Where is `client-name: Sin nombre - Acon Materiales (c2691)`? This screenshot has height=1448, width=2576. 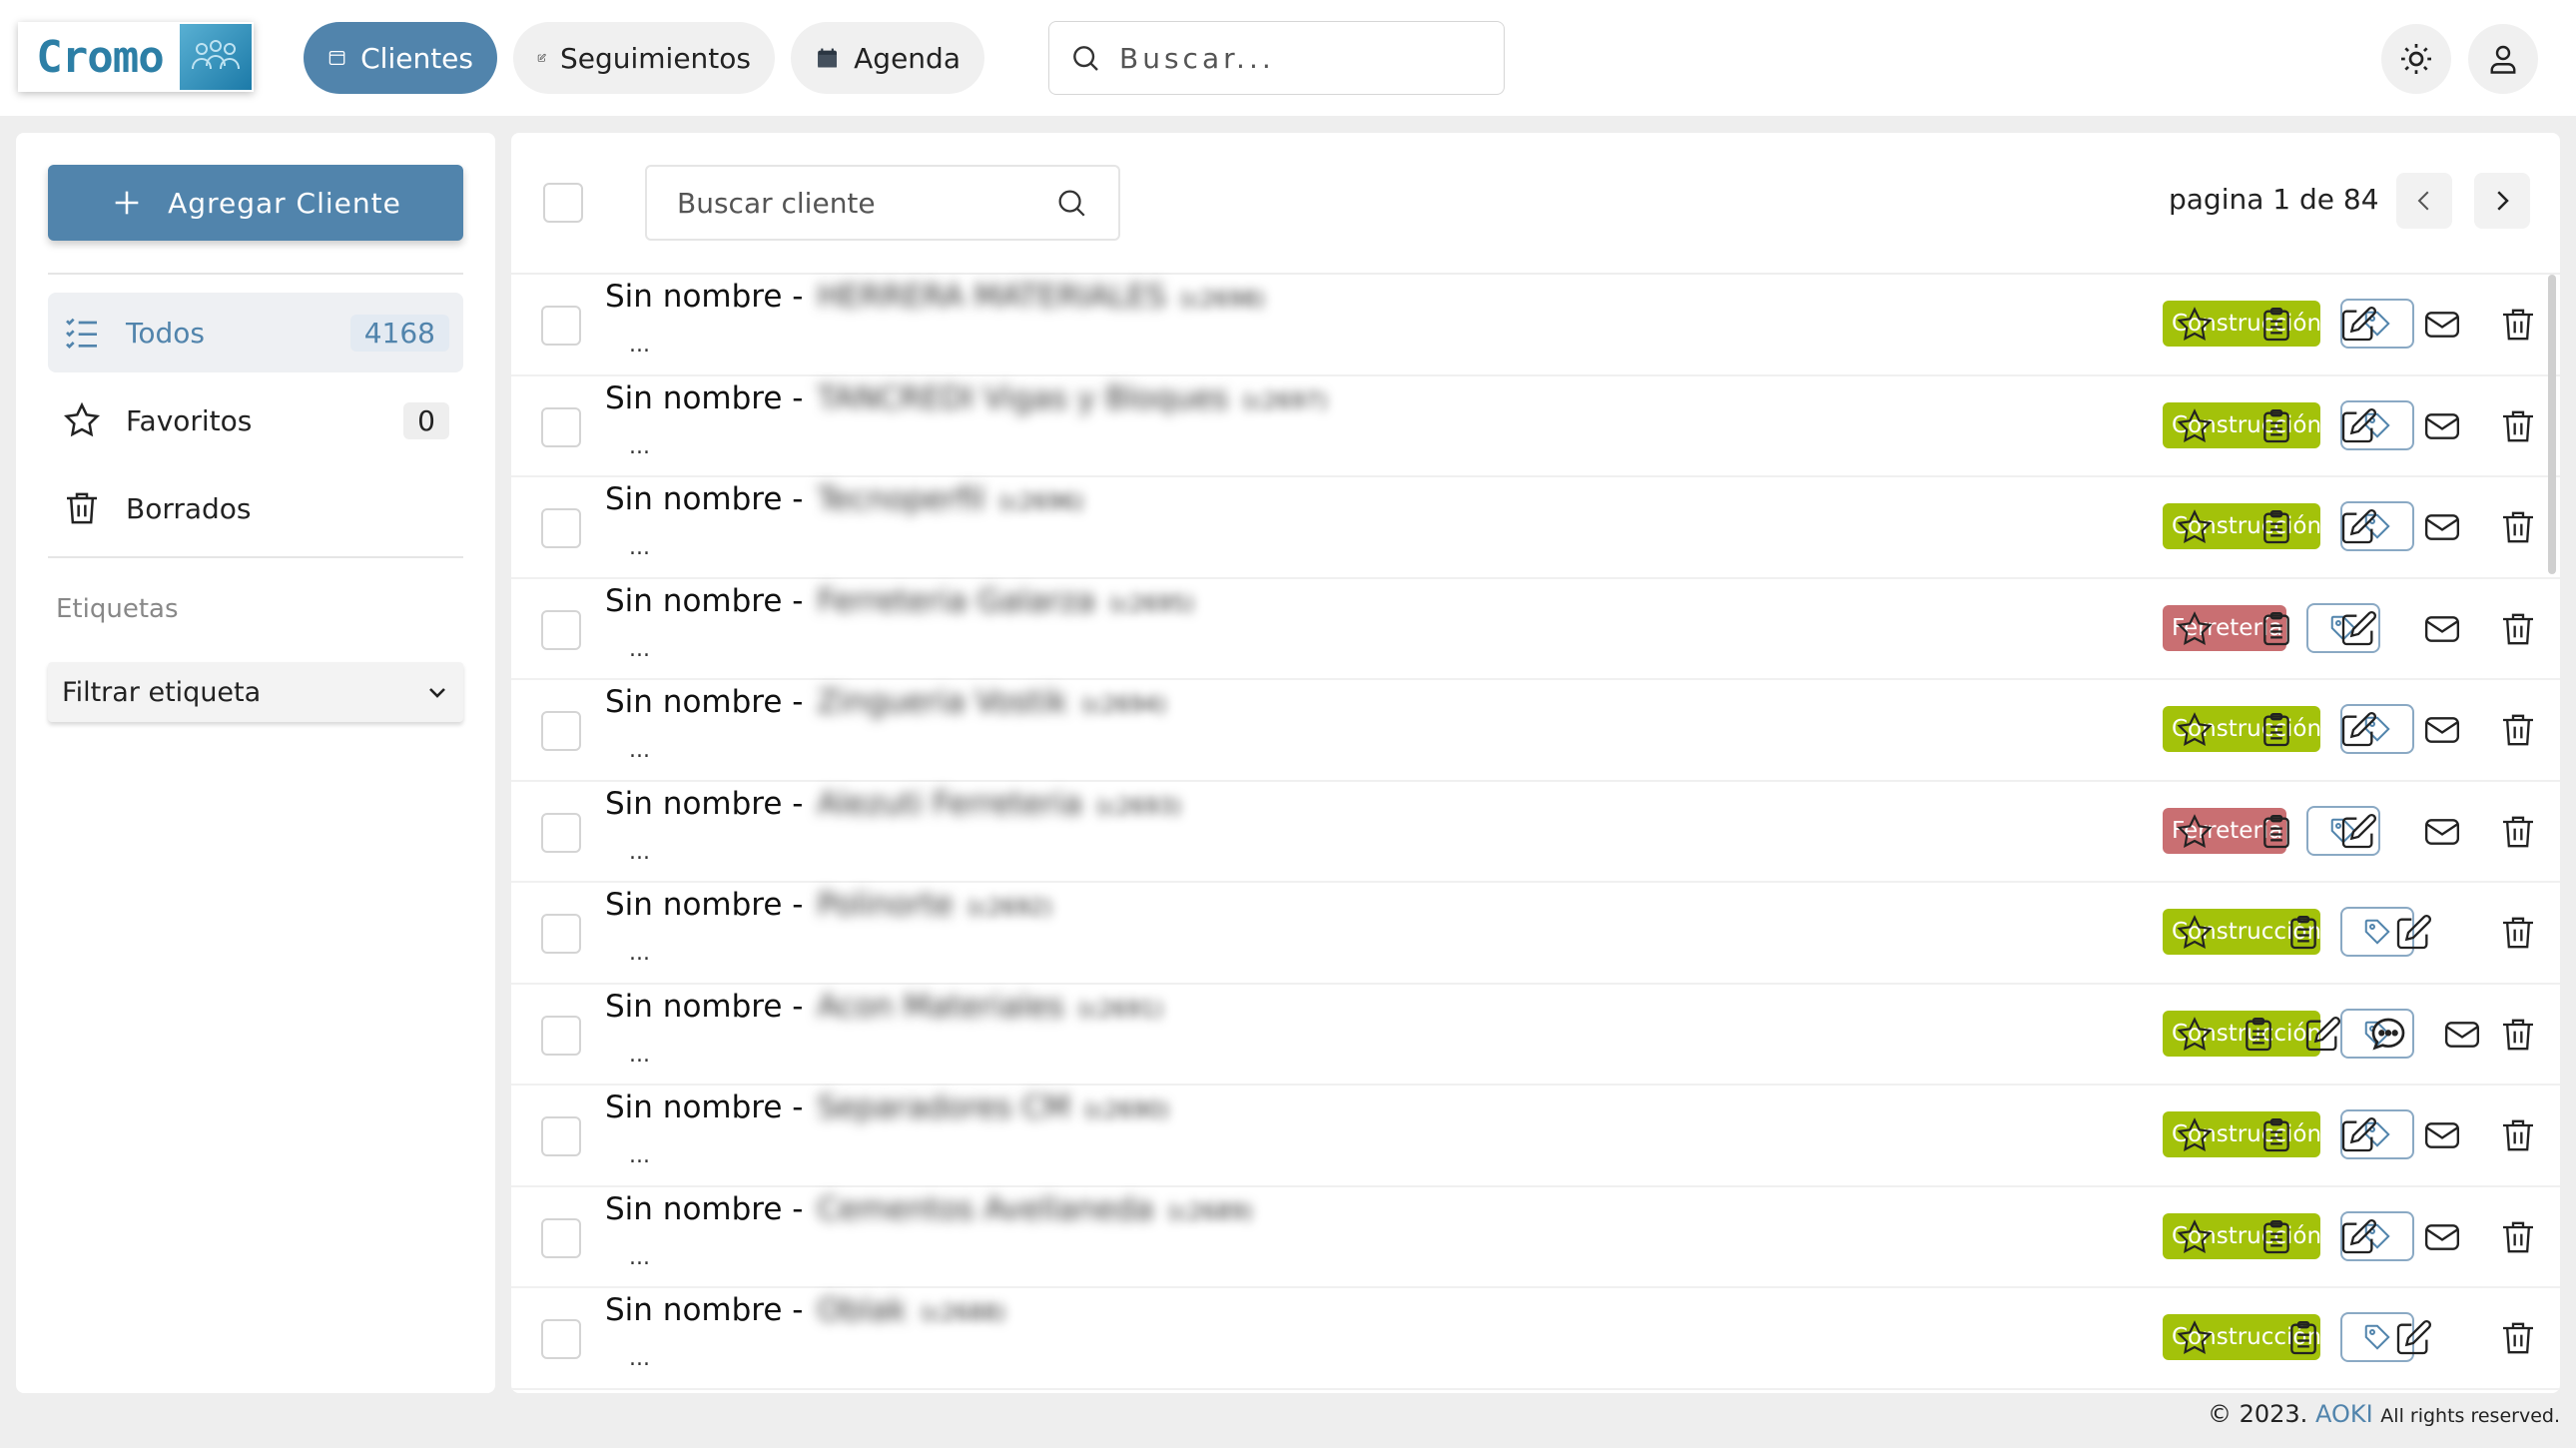 client-name: Sin nombre - Acon Materiales (c2691) is located at coordinates (884, 1007).